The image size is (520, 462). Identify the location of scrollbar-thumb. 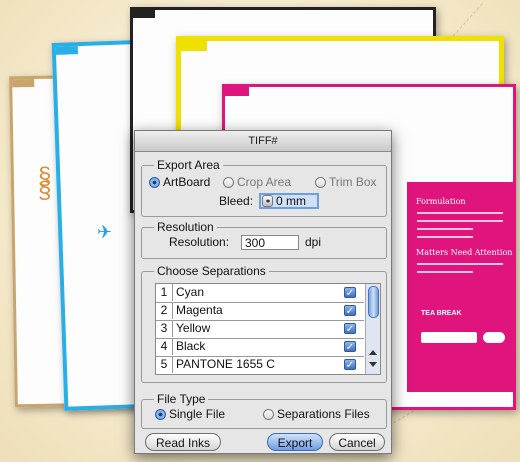
(373, 302).